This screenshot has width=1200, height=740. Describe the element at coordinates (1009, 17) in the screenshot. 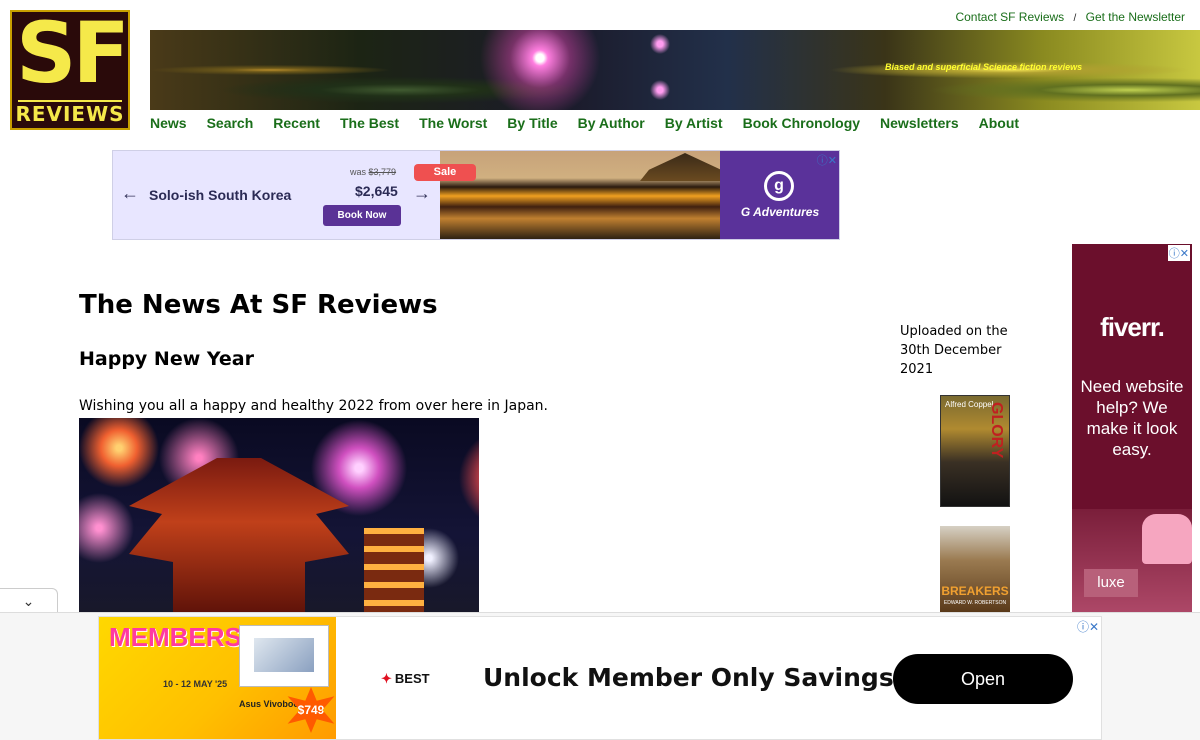

I see `contact-link: Contact SF Reviews` at that location.